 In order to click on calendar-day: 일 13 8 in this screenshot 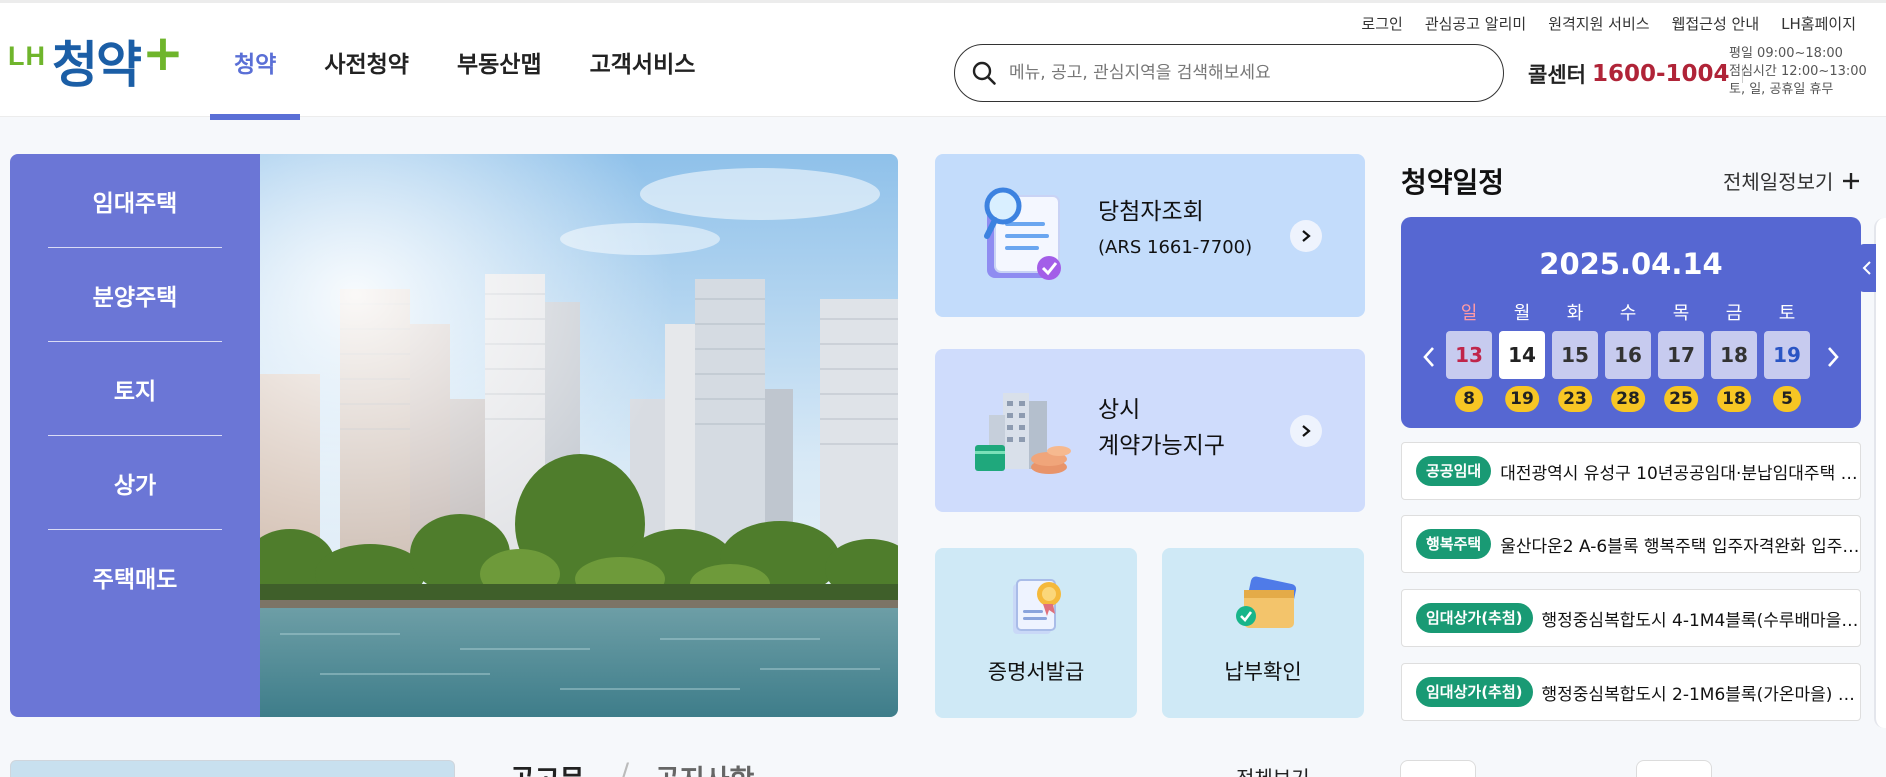, I will do `click(1469, 357)`.